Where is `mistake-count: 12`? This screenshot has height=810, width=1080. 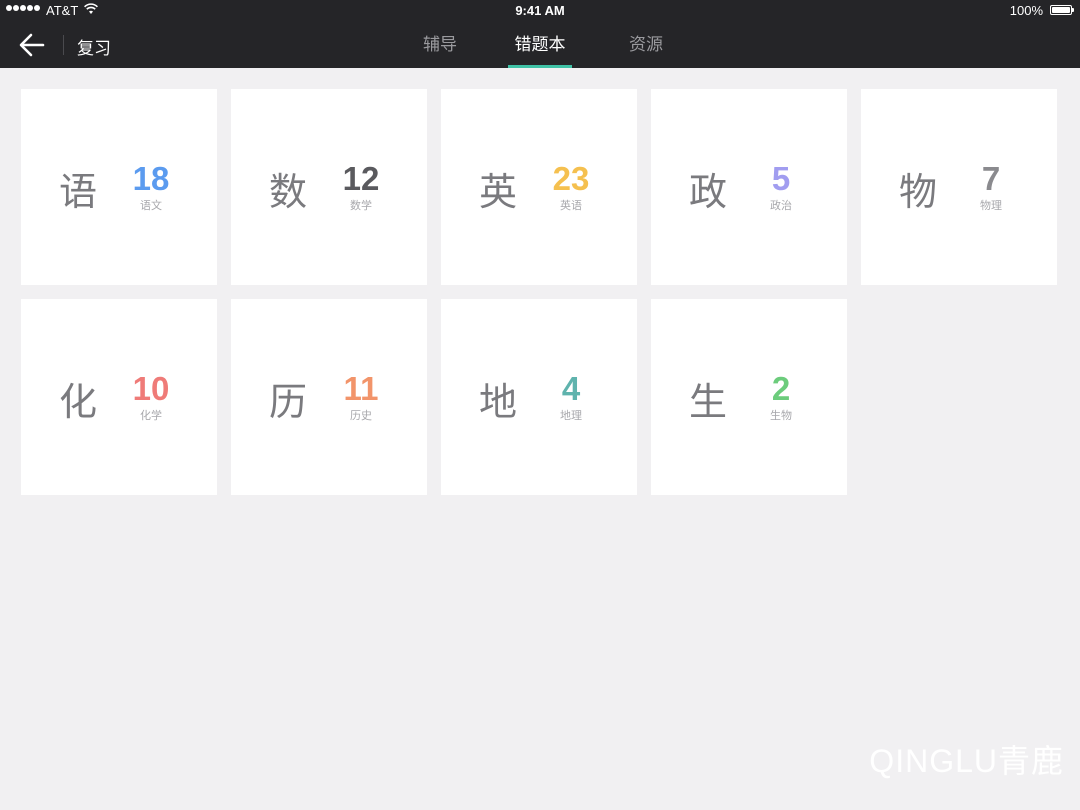
mistake-count: 12 is located at coordinates (361, 178).